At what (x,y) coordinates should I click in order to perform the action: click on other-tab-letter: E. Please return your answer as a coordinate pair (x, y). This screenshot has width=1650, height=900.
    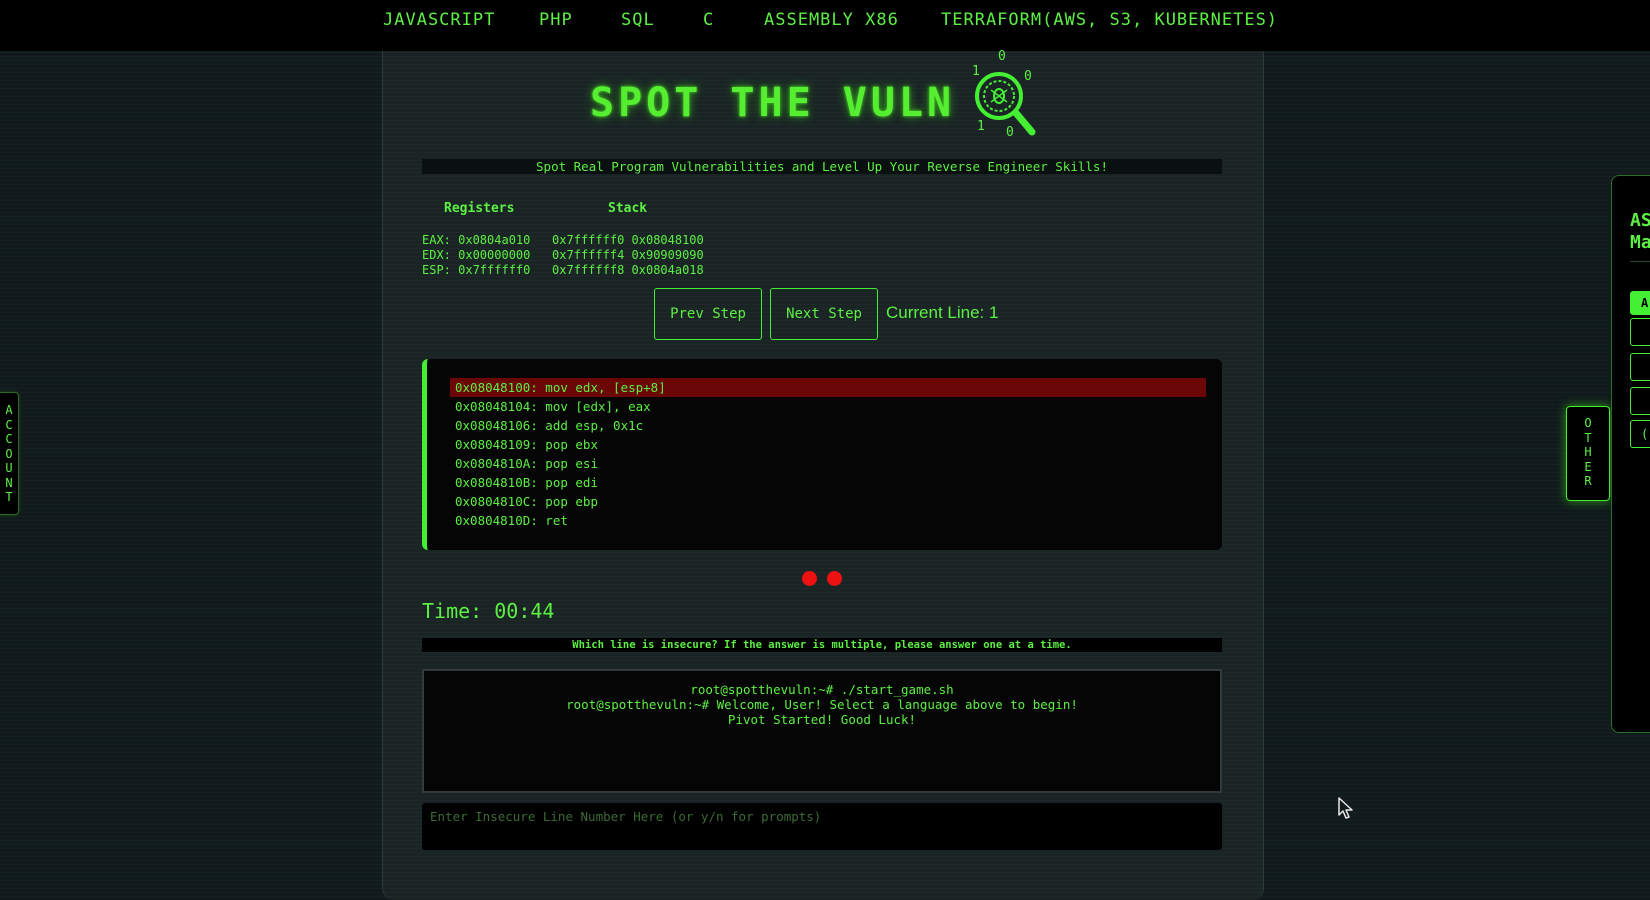
    Looking at the image, I should click on (1588, 466).